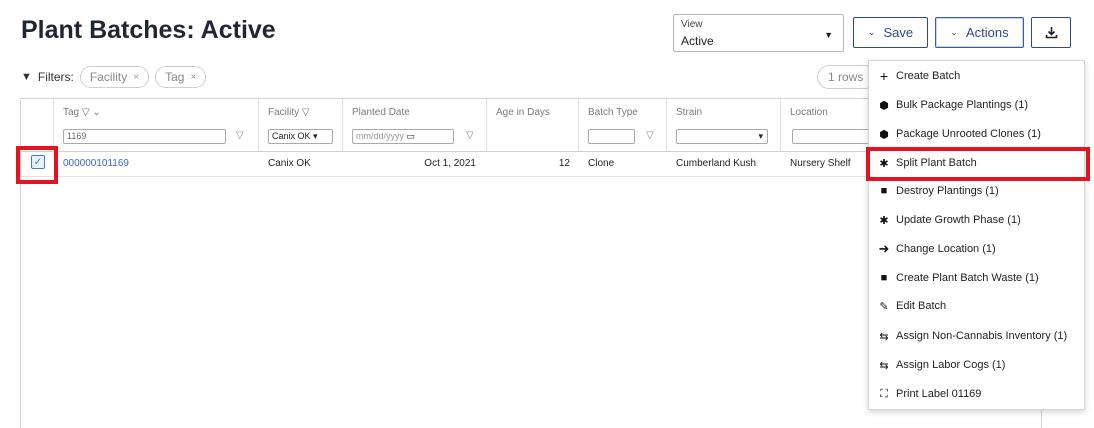 The width and height of the screenshot is (1094, 428). Describe the element at coordinates (289, 112) in the screenshot. I see `column-label-facility: Facility ▽` at that location.